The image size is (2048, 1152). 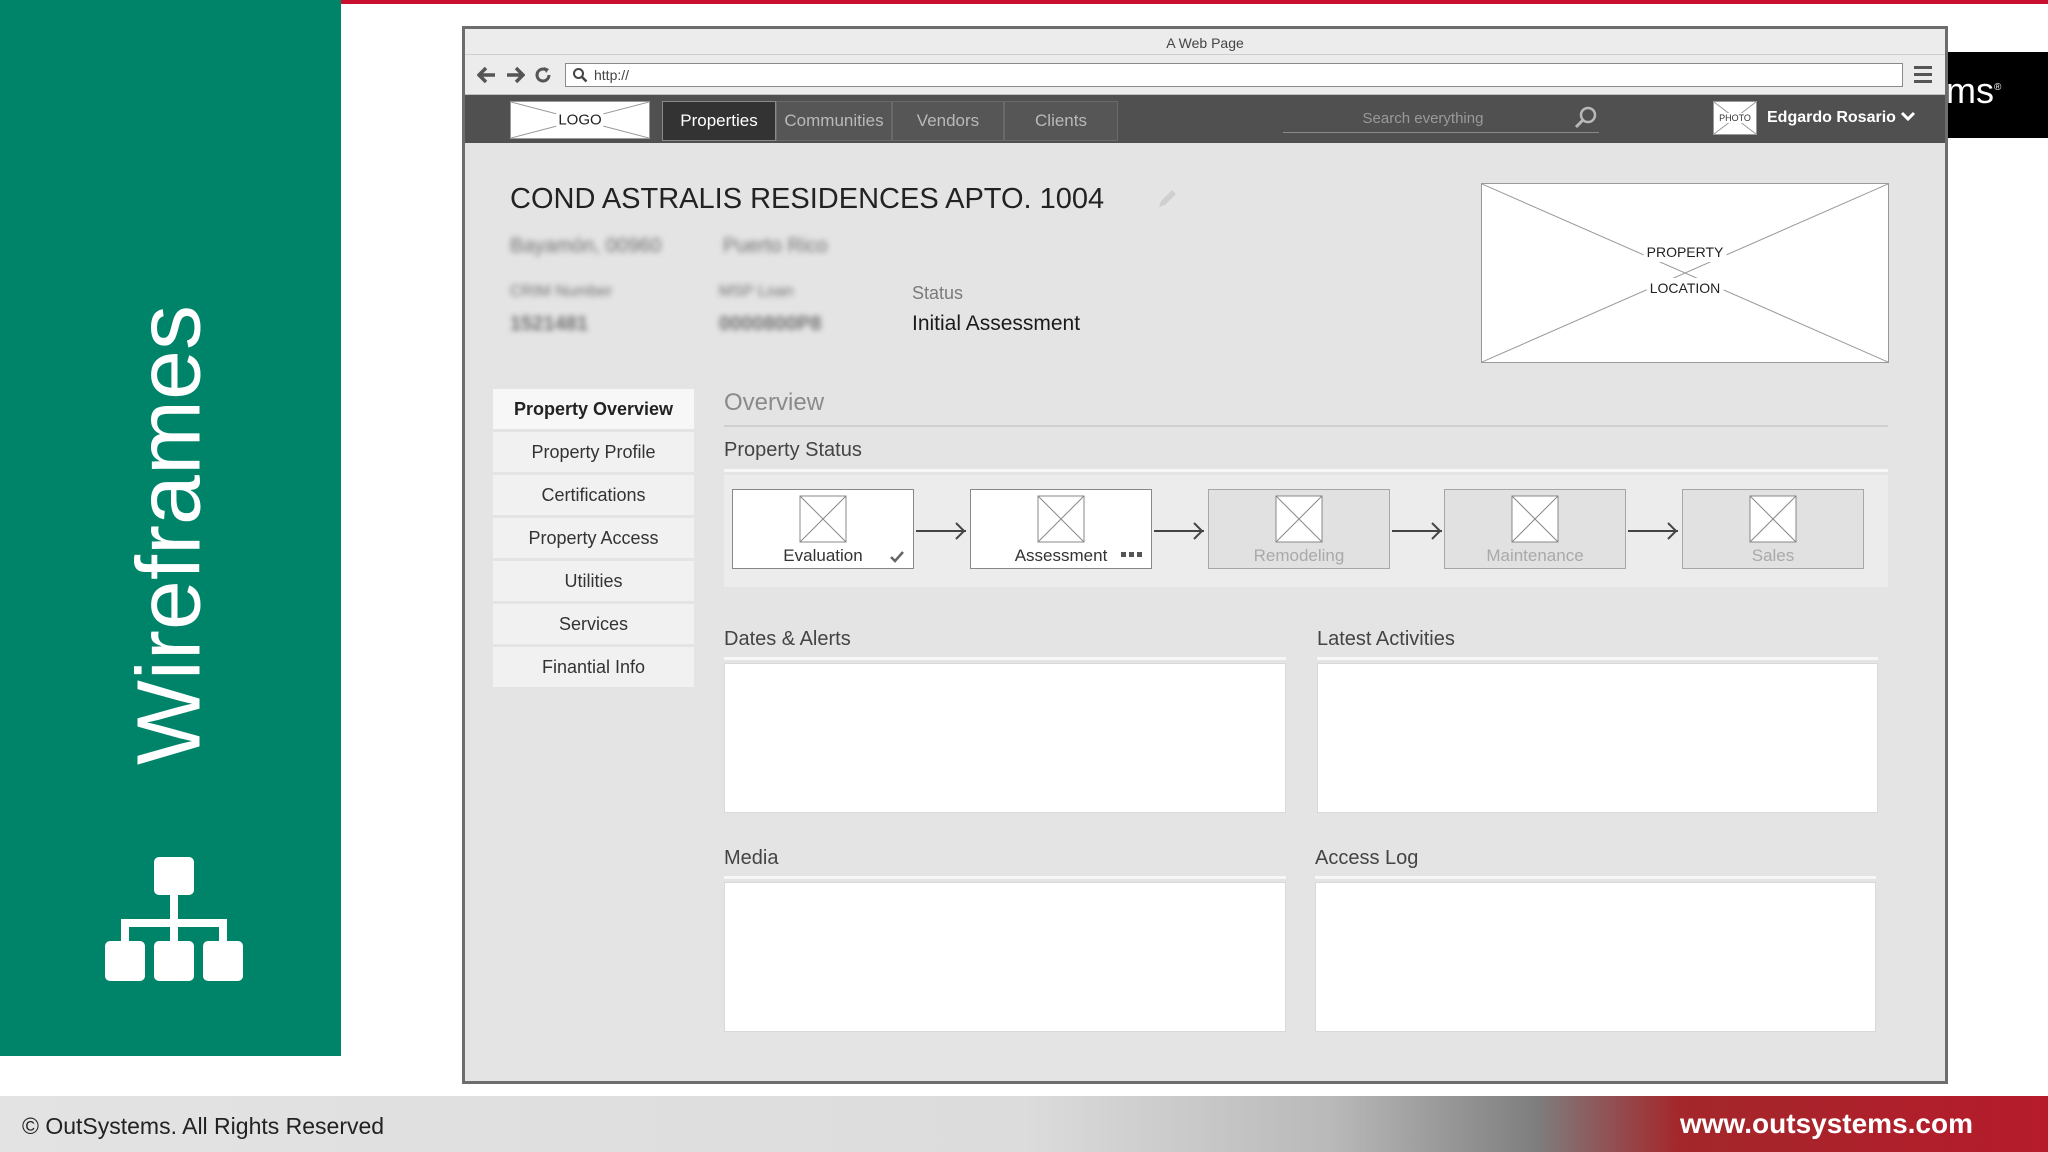 What do you see at coordinates (1005, 957) in the screenshot?
I see `media-panel` at bounding box center [1005, 957].